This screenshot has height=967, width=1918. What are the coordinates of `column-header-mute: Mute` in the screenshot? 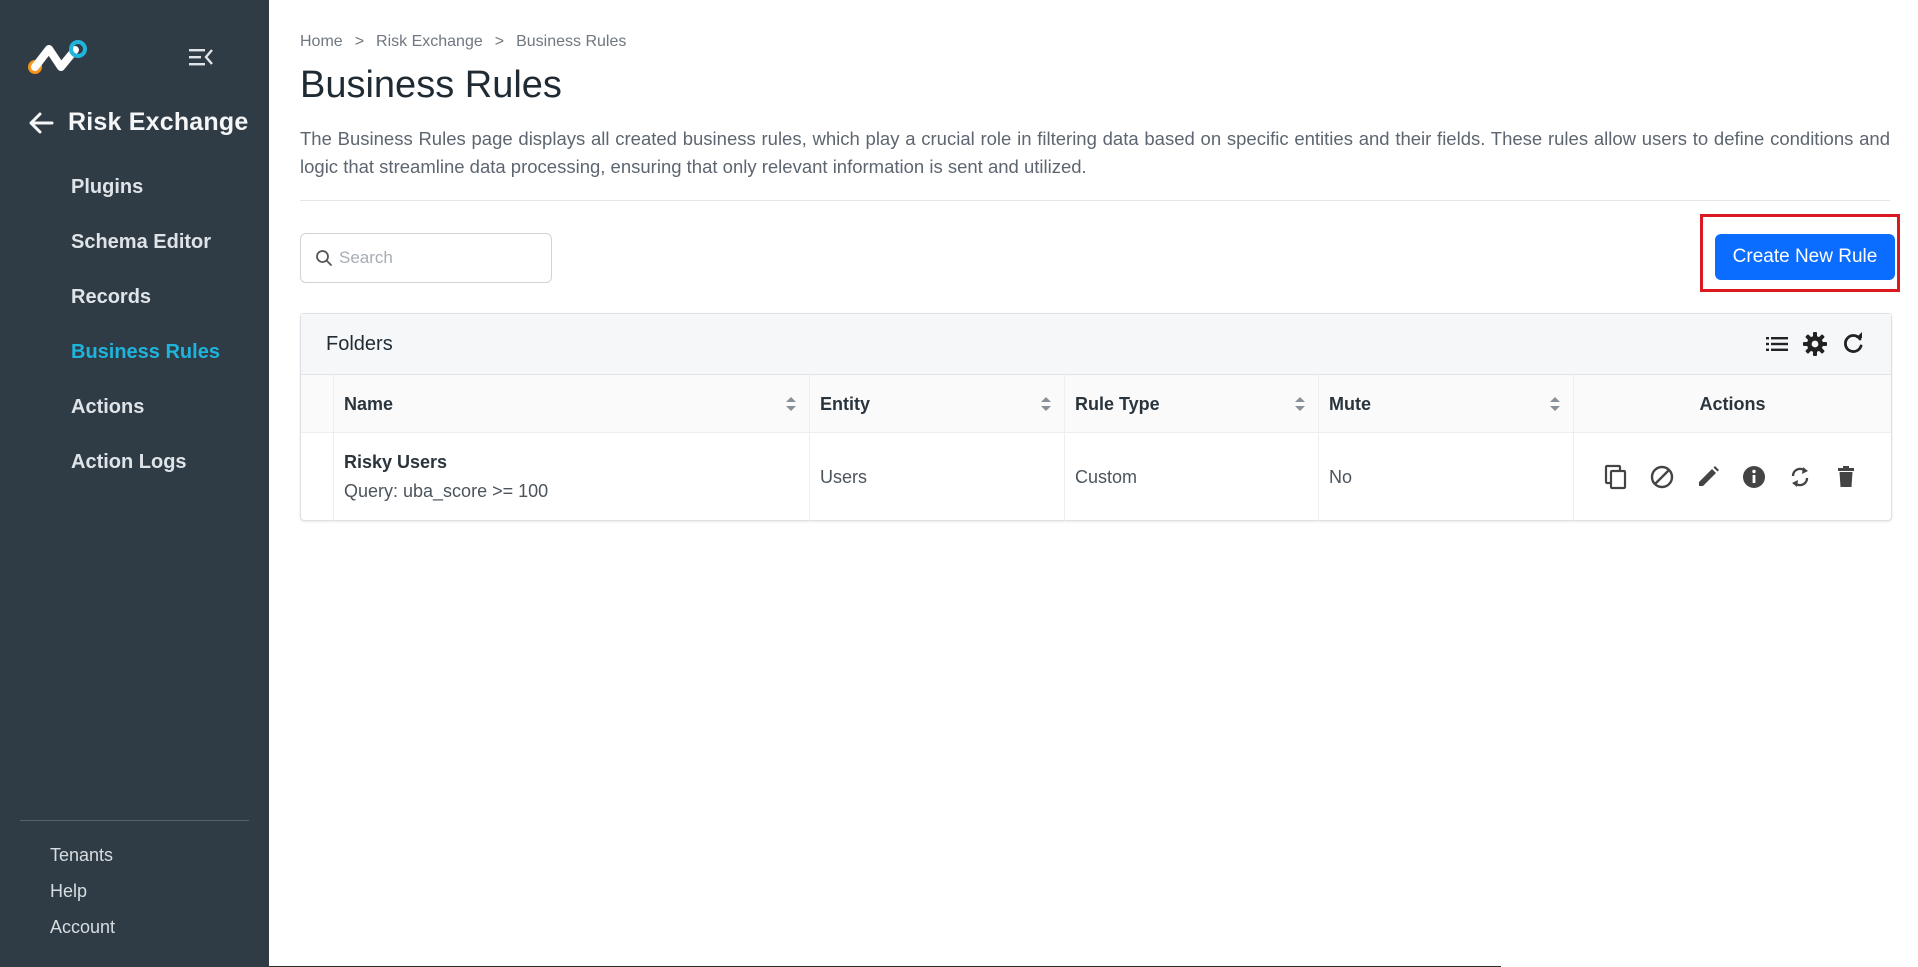 It's located at (1446, 404).